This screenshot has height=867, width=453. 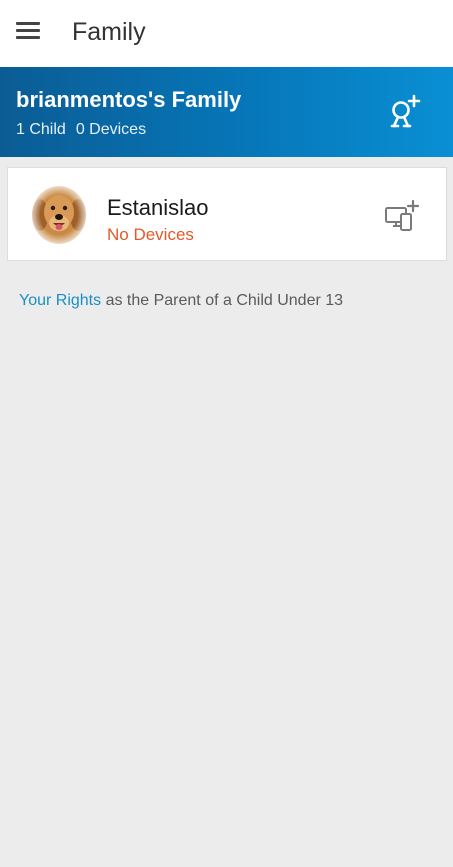 What do you see at coordinates (28, 31) in the screenshot?
I see `hamburger-menu-icon` at bounding box center [28, 31].